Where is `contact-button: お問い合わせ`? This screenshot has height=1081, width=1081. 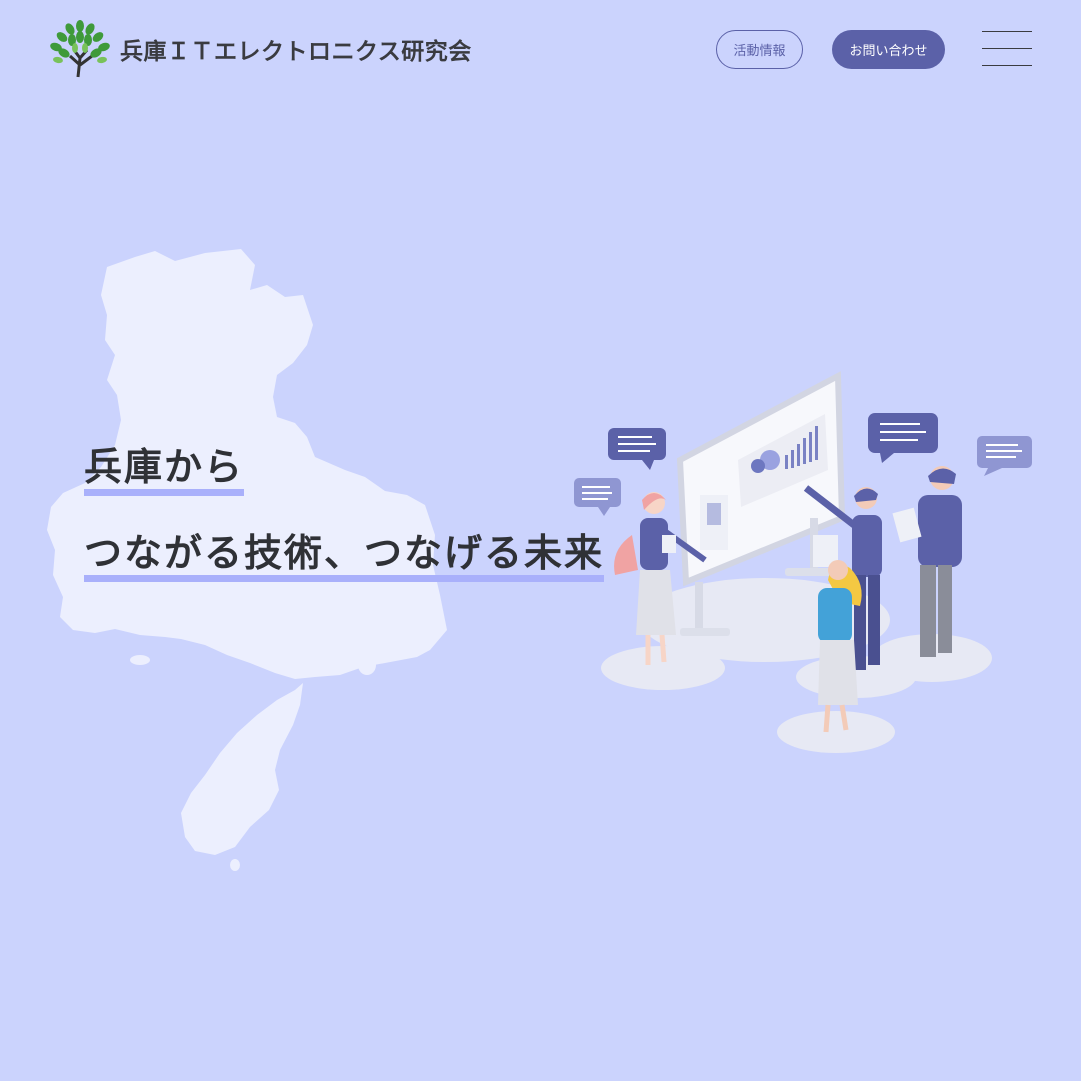 contact-button: お問い合わせ is located at coordinates (888, 49).